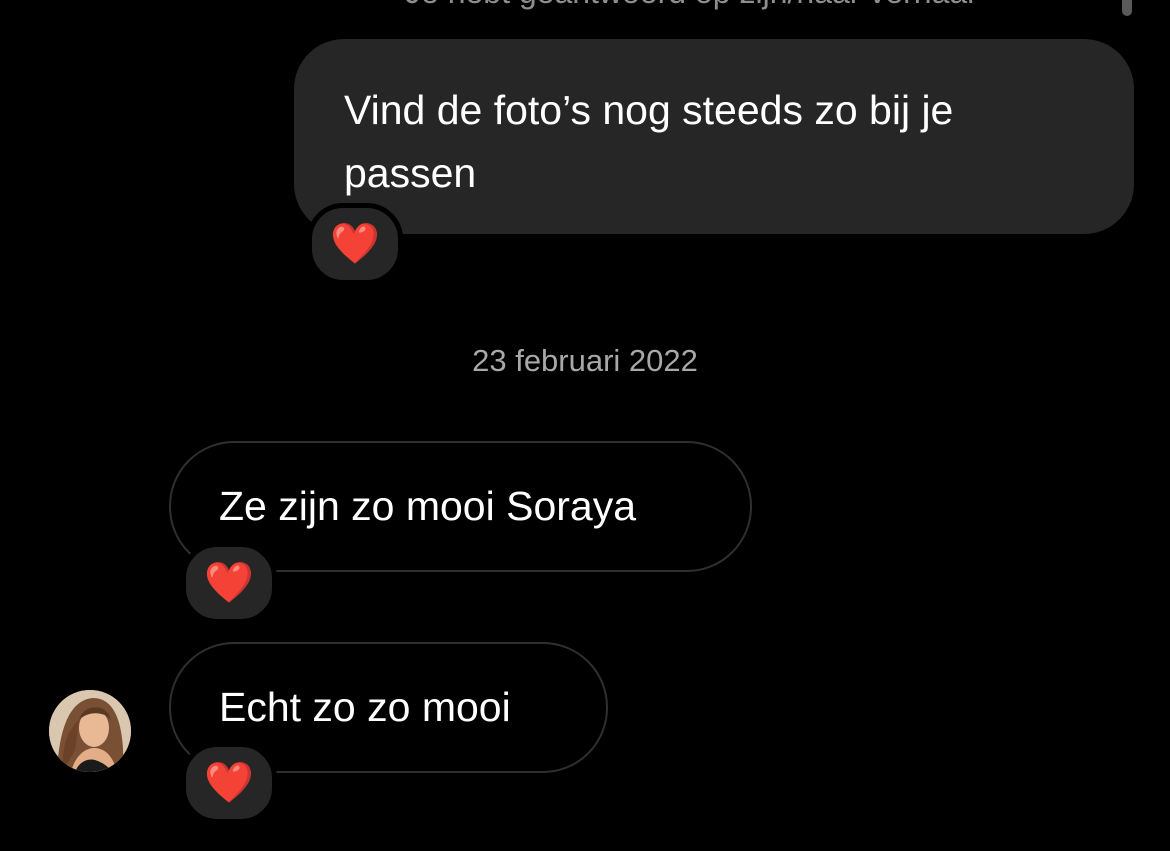 This screenshot has width=1170, height=851. I want to click on avatar-image, so click(90, 731).